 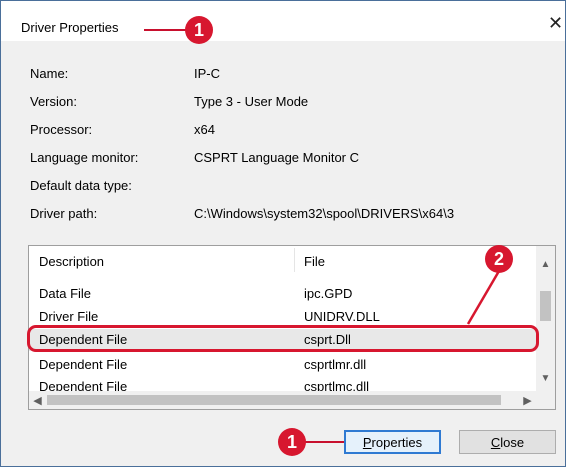 What do you see at coordinates (324, 213) in the screenshot?
I see `driver-path-value: C:\Windows\system32\spool\DRIVERS\x64\3` at bounding box center [324, 213].